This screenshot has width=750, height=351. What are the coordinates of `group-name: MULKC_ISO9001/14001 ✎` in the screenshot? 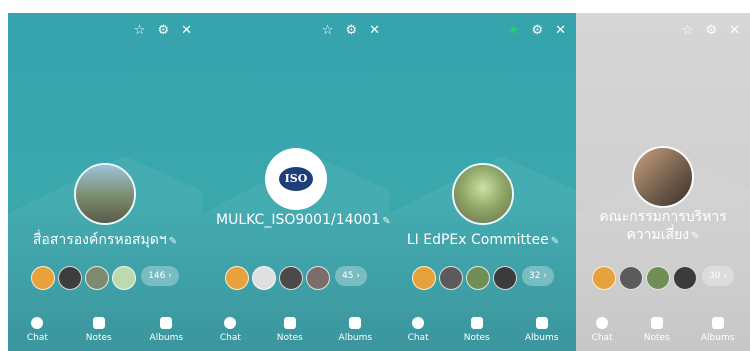 It's located at (300, 221).